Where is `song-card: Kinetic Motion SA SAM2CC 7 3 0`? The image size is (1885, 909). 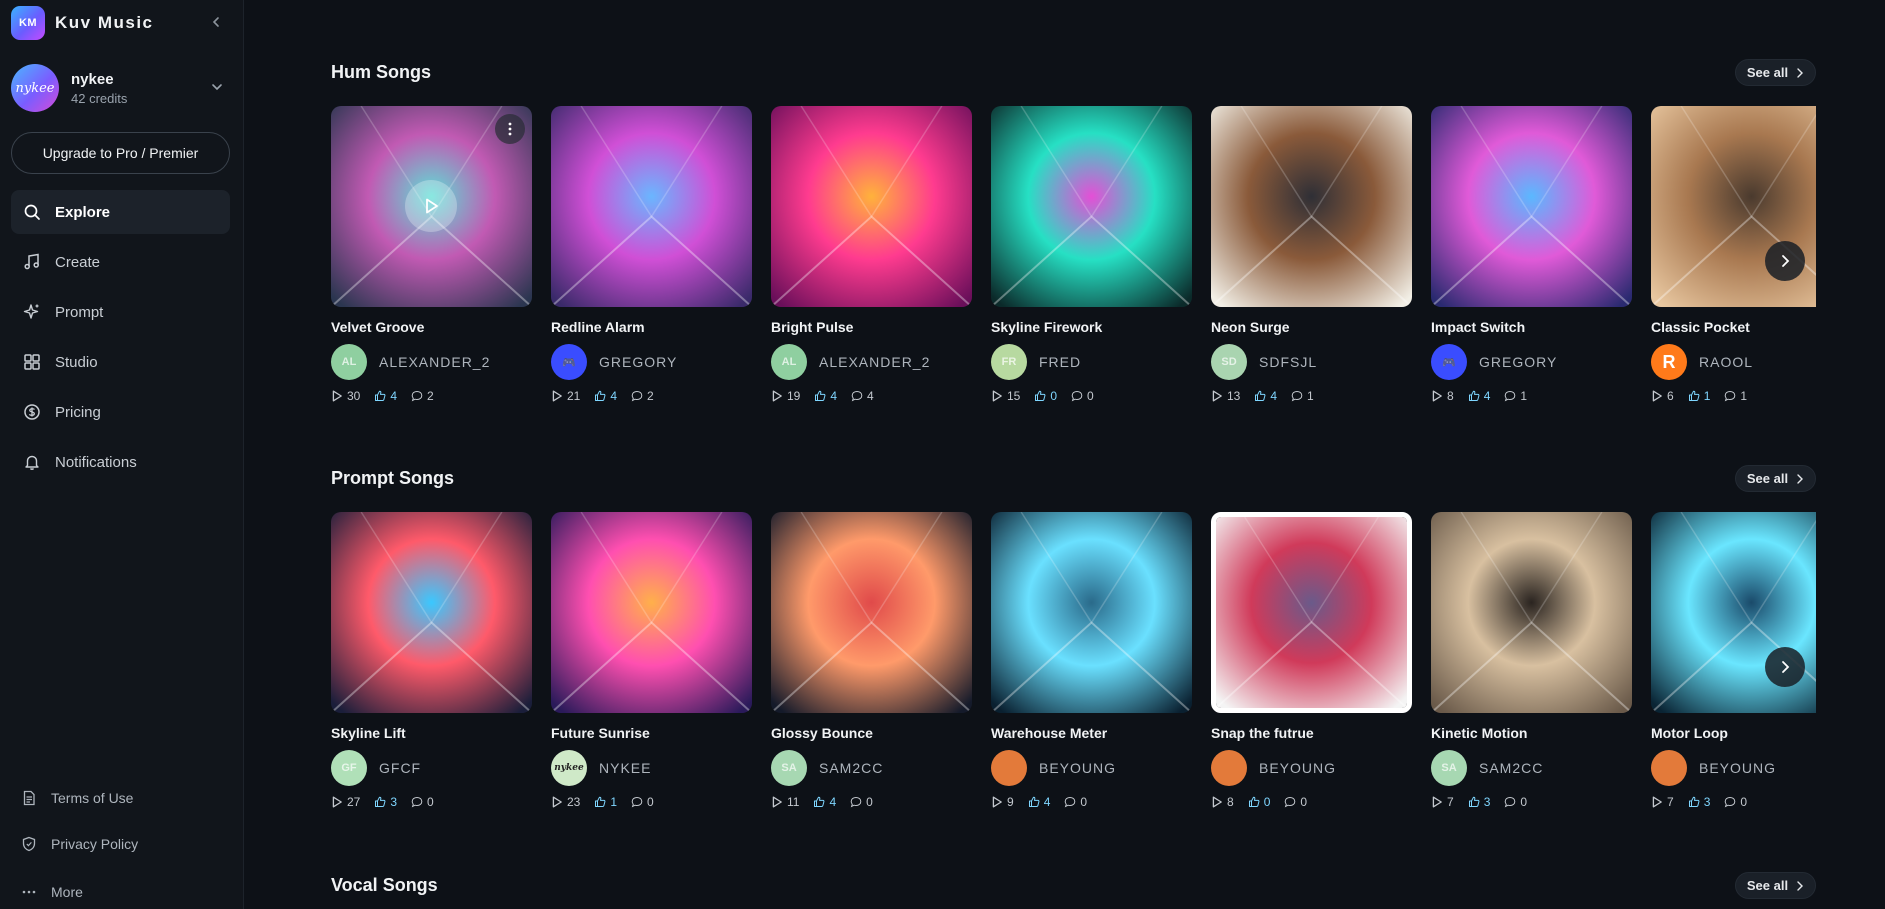 song-card: Kinetic Motion SA SAM2CC 7 3 0 is located at coordinates (1531, 660).